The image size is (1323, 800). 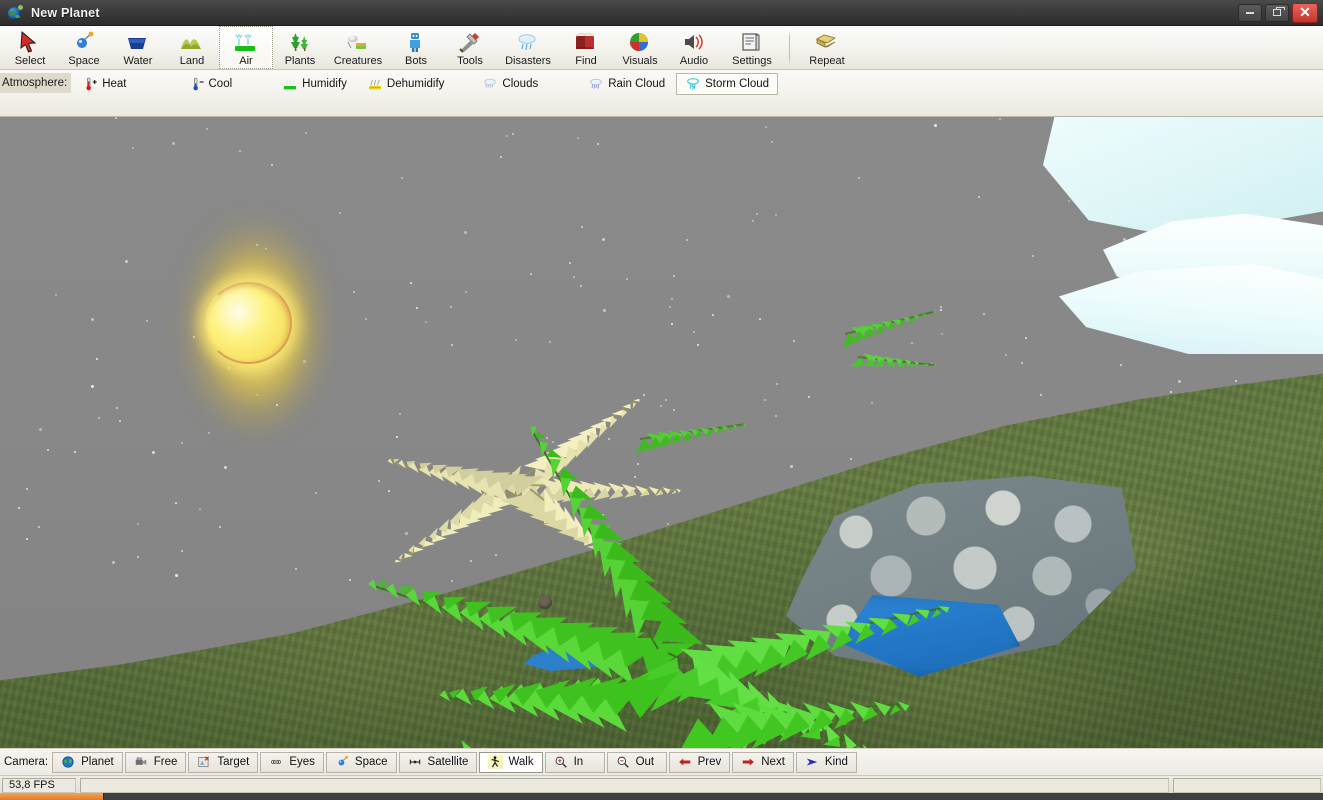 What do you see at coordinates (789, 47) in the screenshot?
I see `toolbar-separator` at bounding box center [789, 47].